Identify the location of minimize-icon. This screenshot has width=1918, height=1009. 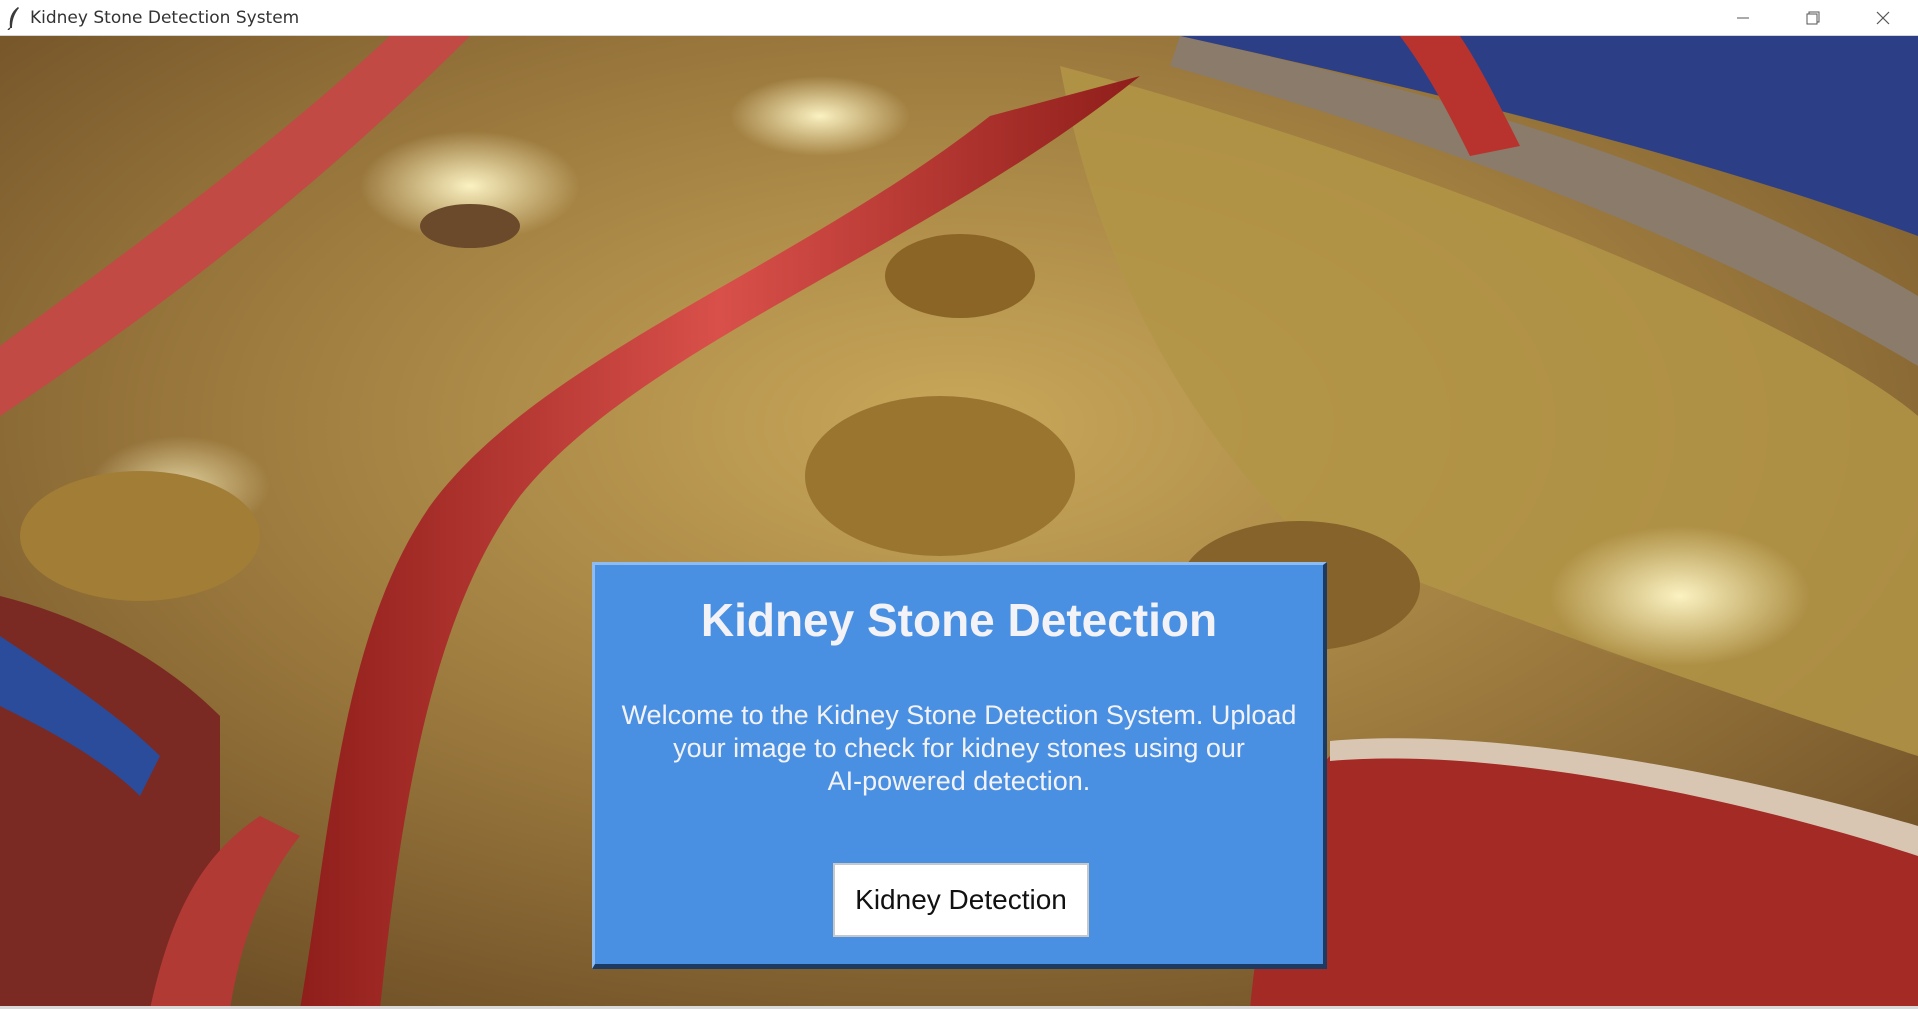
(1743, 18).